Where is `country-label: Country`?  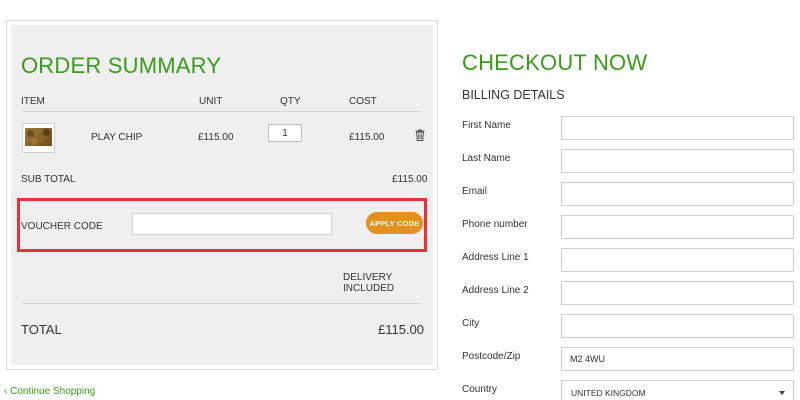 country-label: Country is located at coordinates (480, 389).